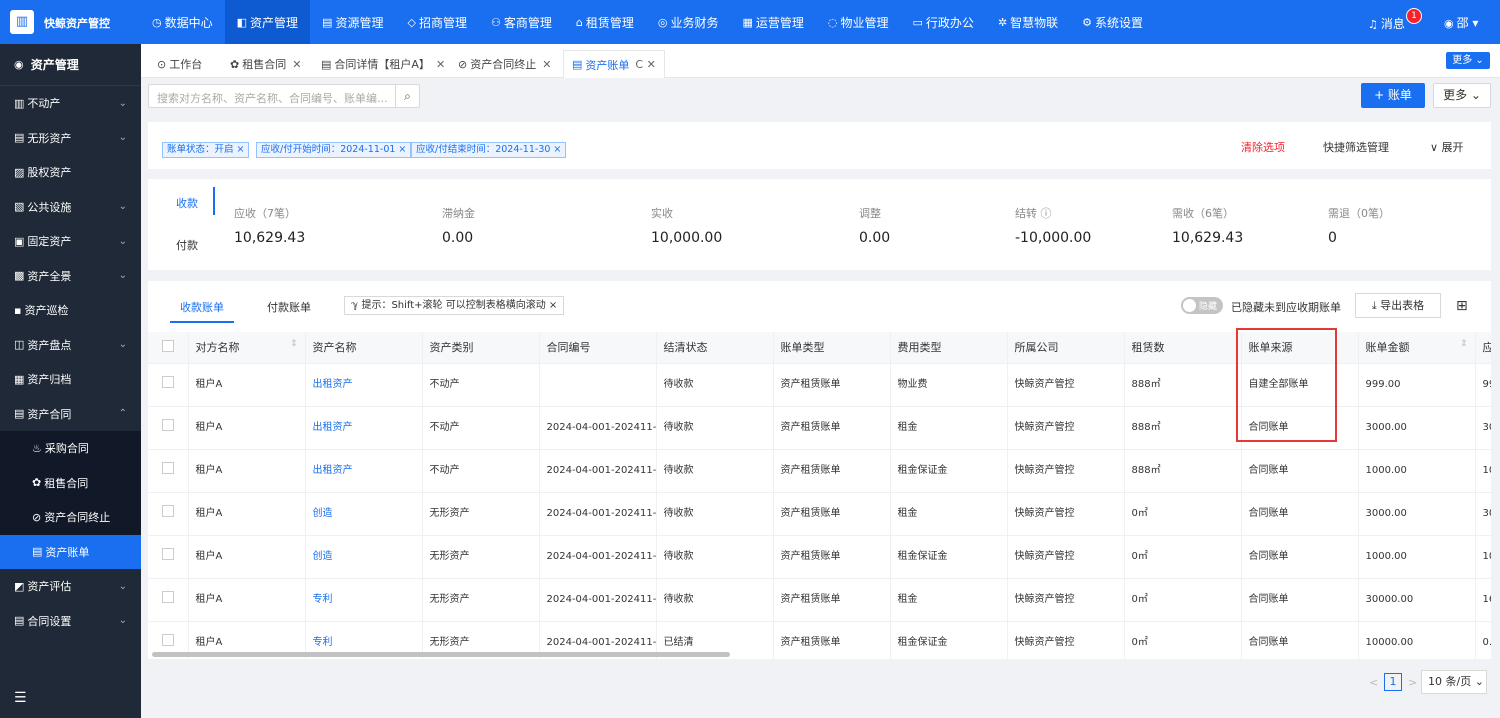  Describe the element at coordinates (1393, 95) in the screenshot. I see `add-bill-button: + 账单` at that location.